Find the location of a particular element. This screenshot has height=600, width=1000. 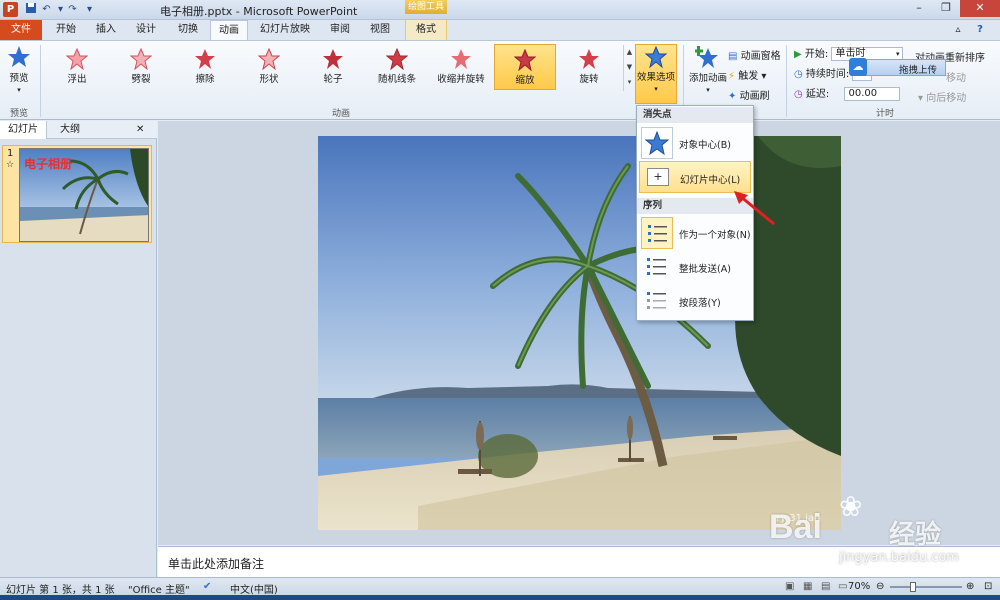

effect-options-star-icon is located at coordinates (656, 57).